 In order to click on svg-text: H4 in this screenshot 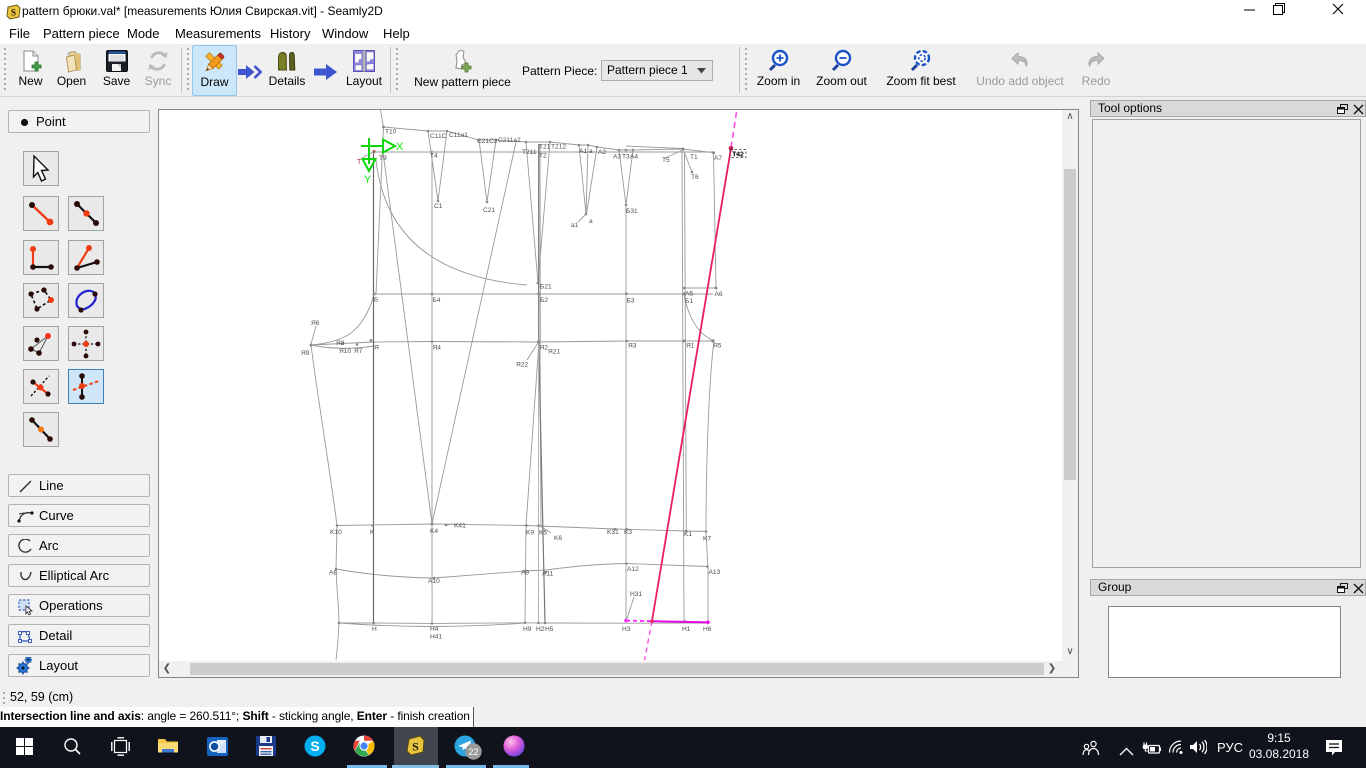, I will do `click(434, 629)`.